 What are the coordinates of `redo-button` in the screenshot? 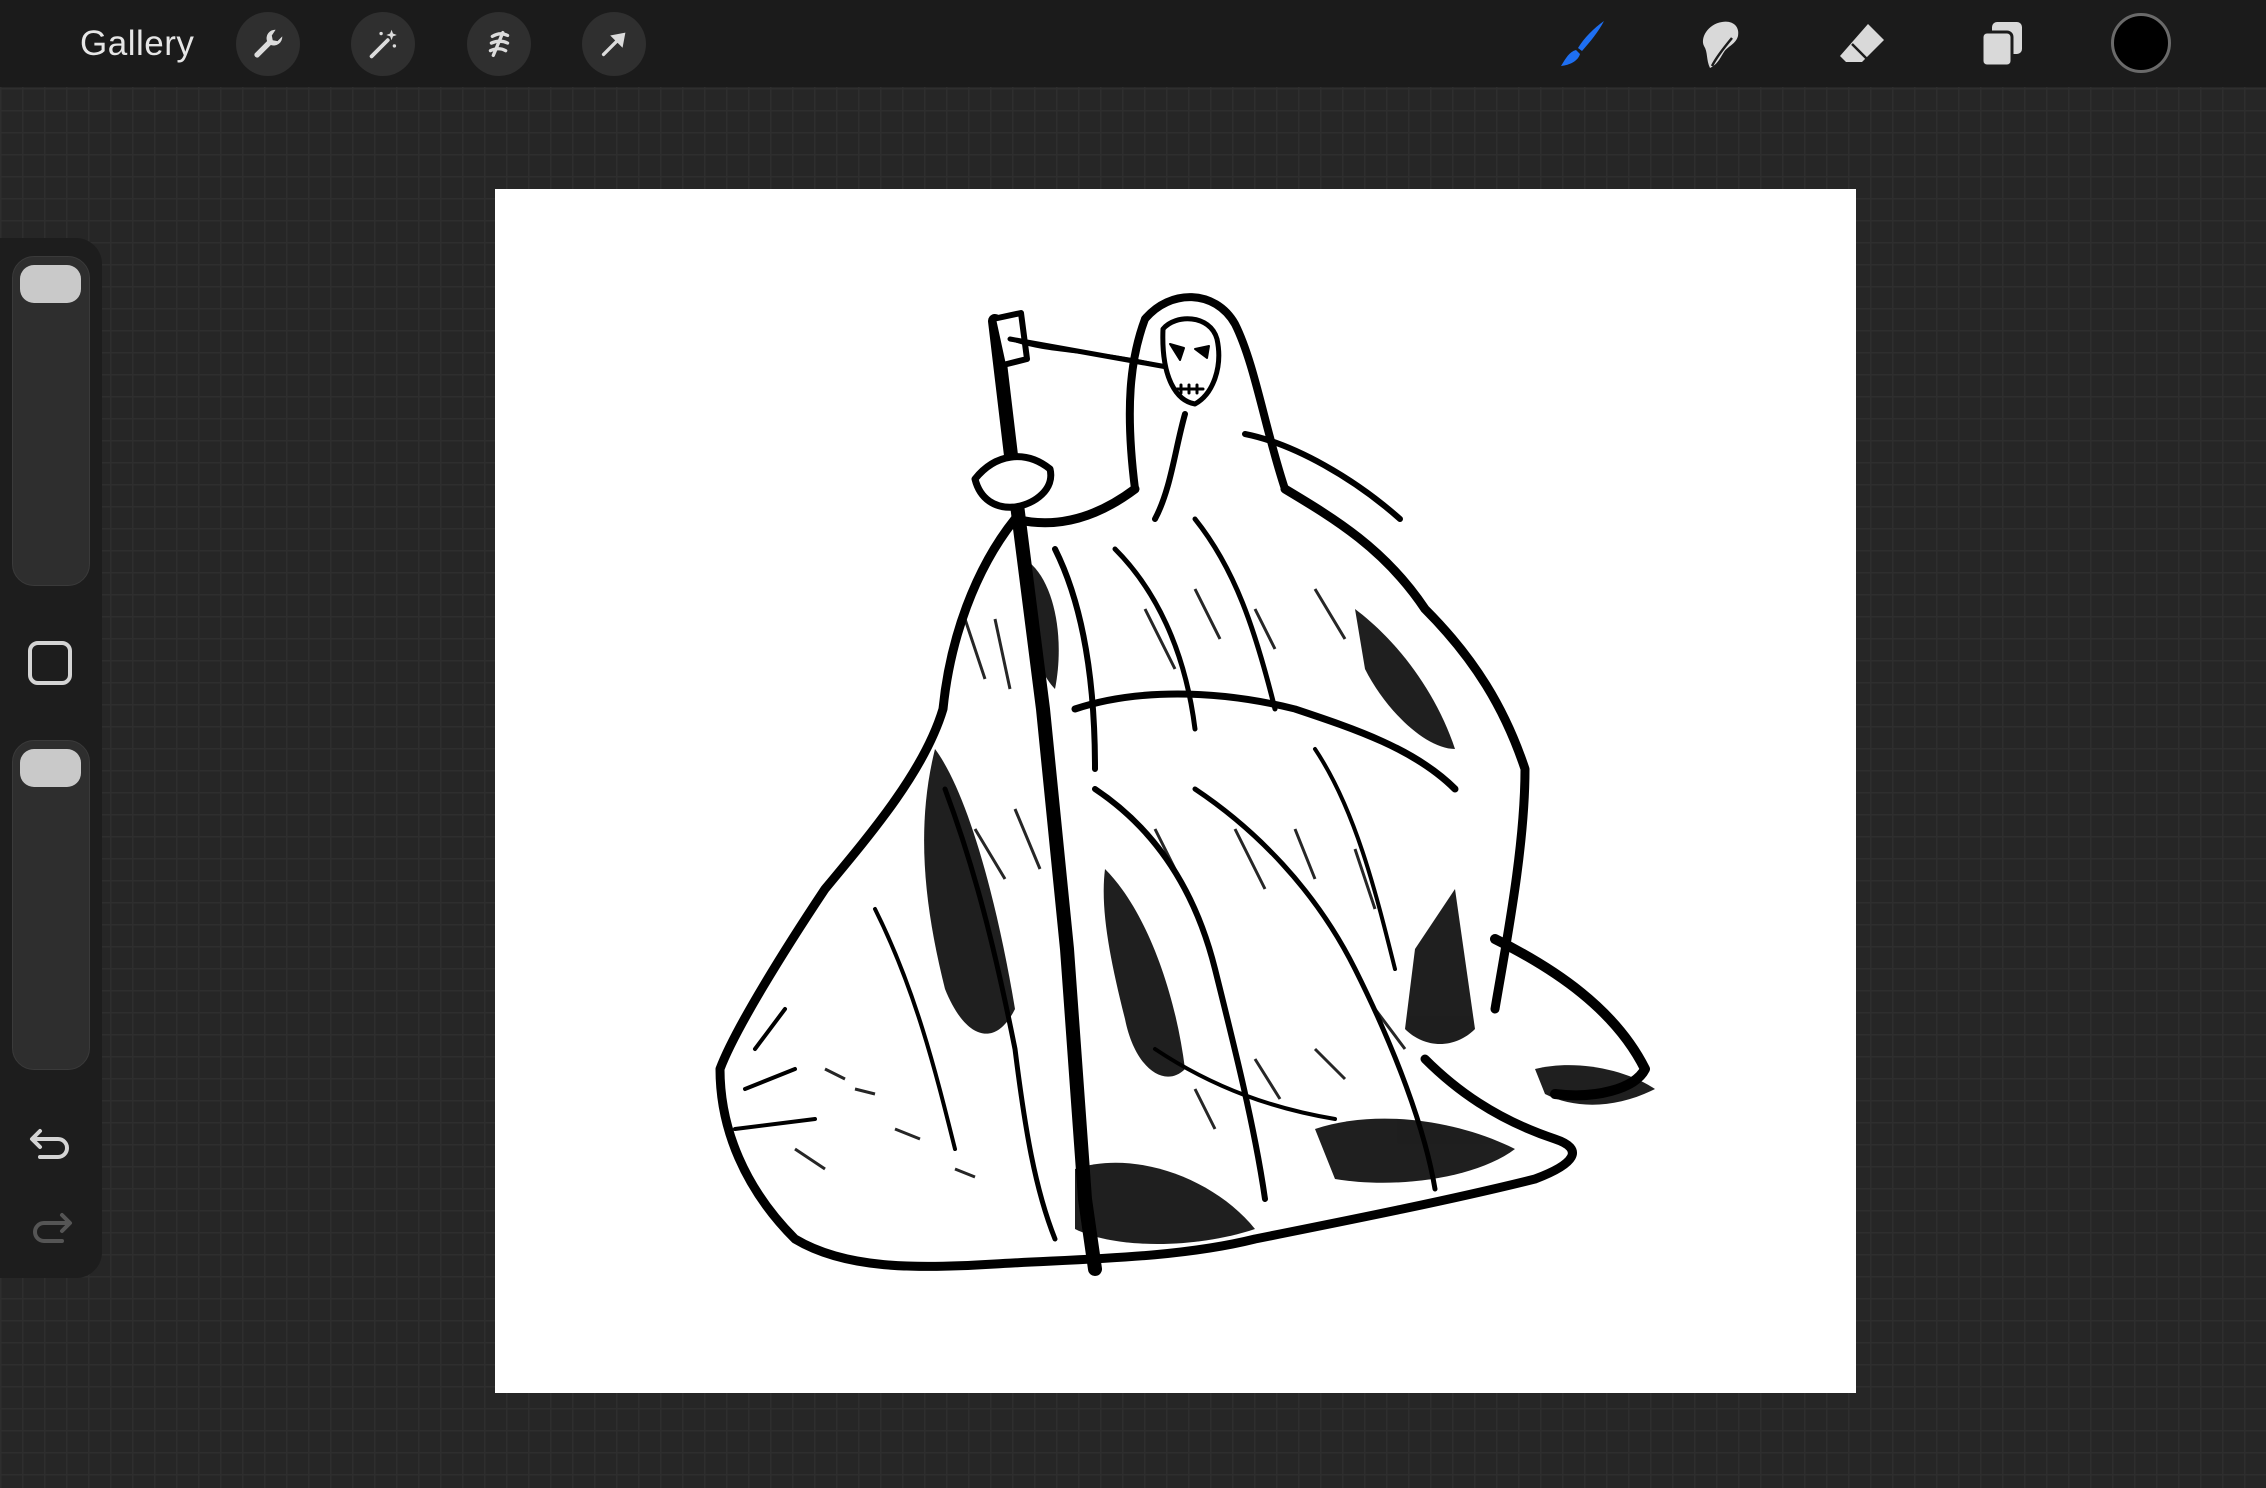 It's located at (51, 1227).